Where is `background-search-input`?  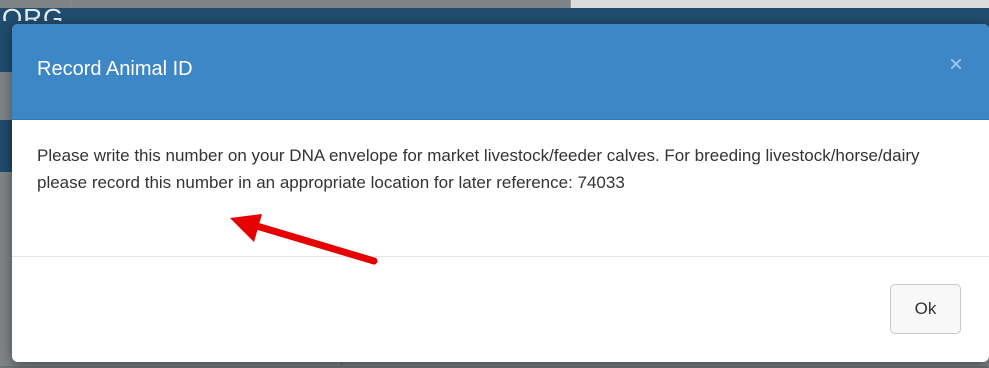 background-search-input is located at coordinates (779, 4).